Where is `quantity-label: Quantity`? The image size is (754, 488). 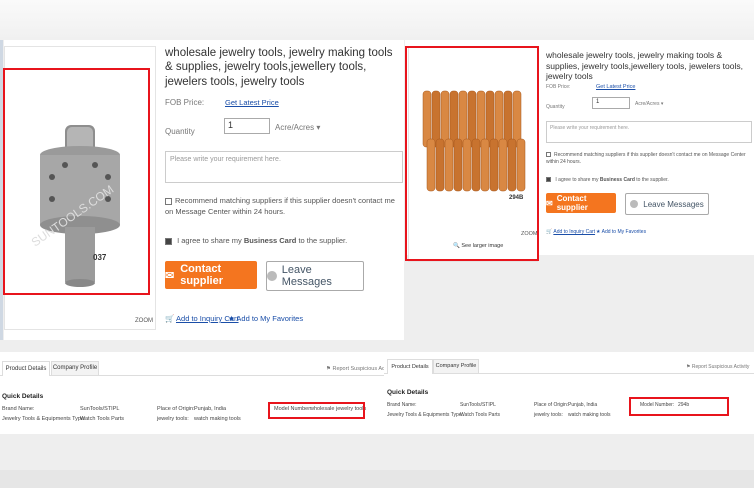
quantity-label: Quantity is located at coordinates (180, 131).